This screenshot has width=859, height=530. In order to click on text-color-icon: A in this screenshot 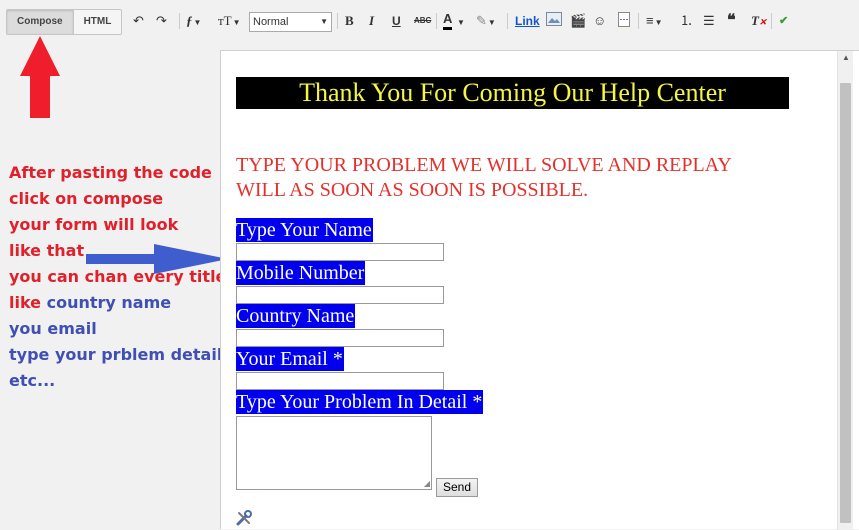, I will do `click(448, 21)`.